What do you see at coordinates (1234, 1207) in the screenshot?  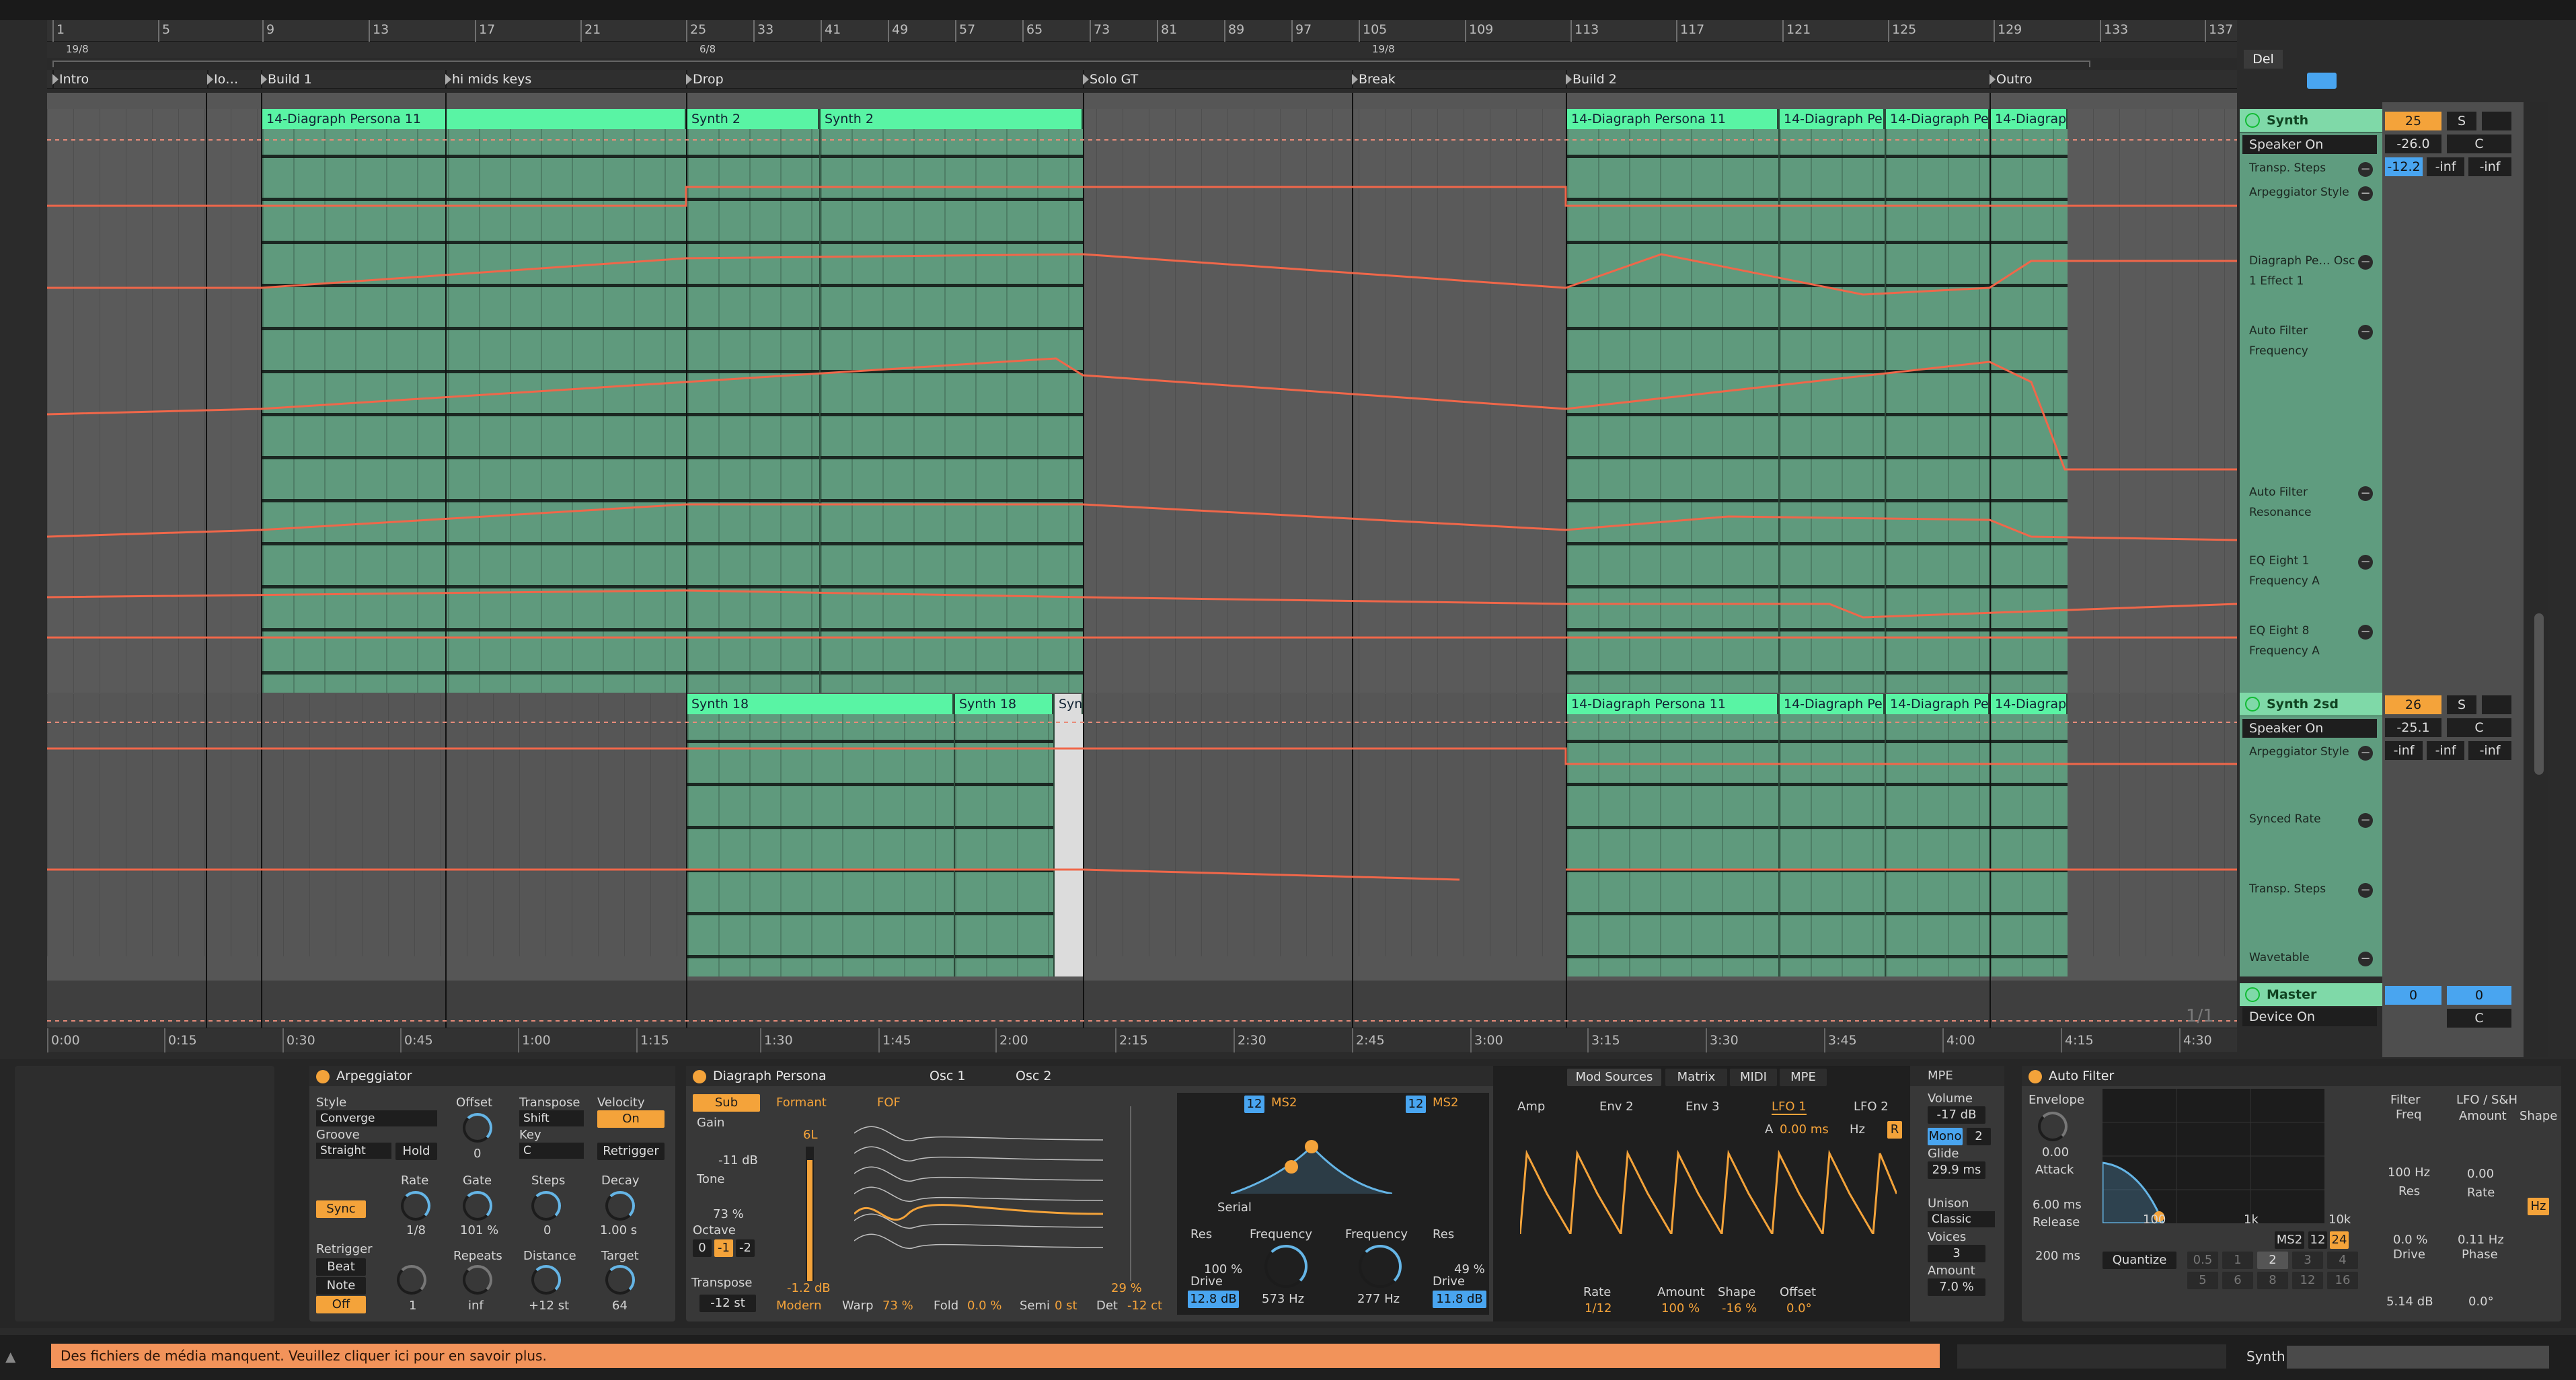 I see `routing-dropdown: Serial` at bounding box center [1234, 1207].